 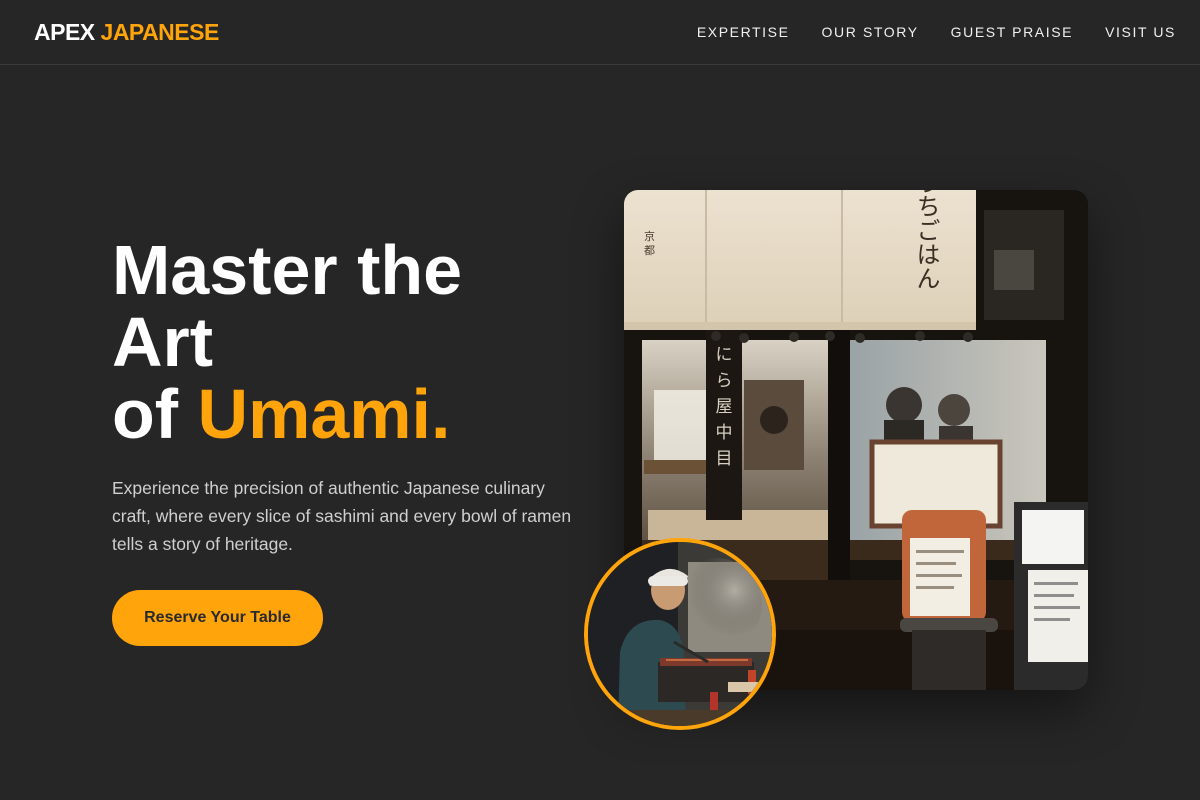 I want to click on svg-text: 屋, so click(x=724, y=407).